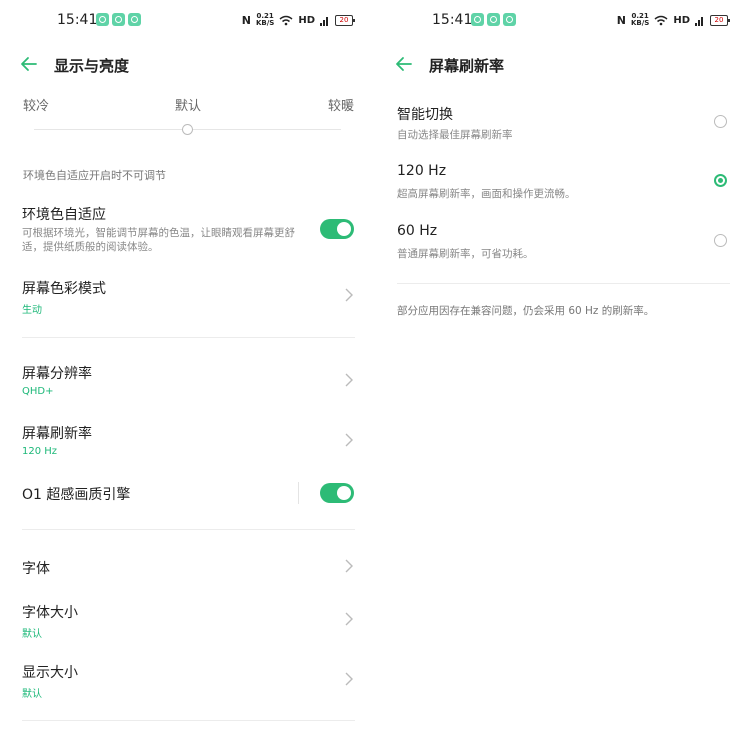 Image resolution: width=750 pixels, height=742 pixels. Describe the element at coordinates (158, 240) in the screenshot. I see `setting-desc: 可根据环境光，智能调节屏幕的色温，让眼睛观看屏幕更舒适，提供纸质般的阅读体验。` at that location.